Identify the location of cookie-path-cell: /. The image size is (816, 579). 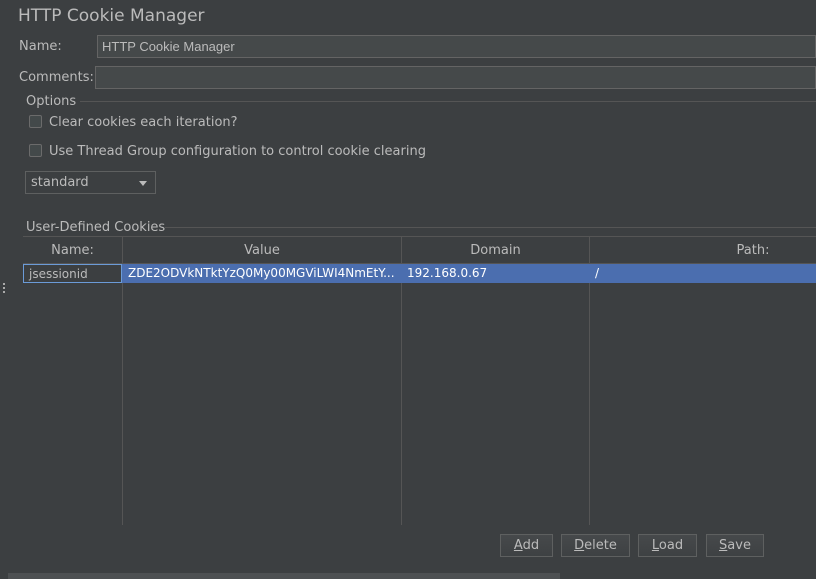
(703, 273).